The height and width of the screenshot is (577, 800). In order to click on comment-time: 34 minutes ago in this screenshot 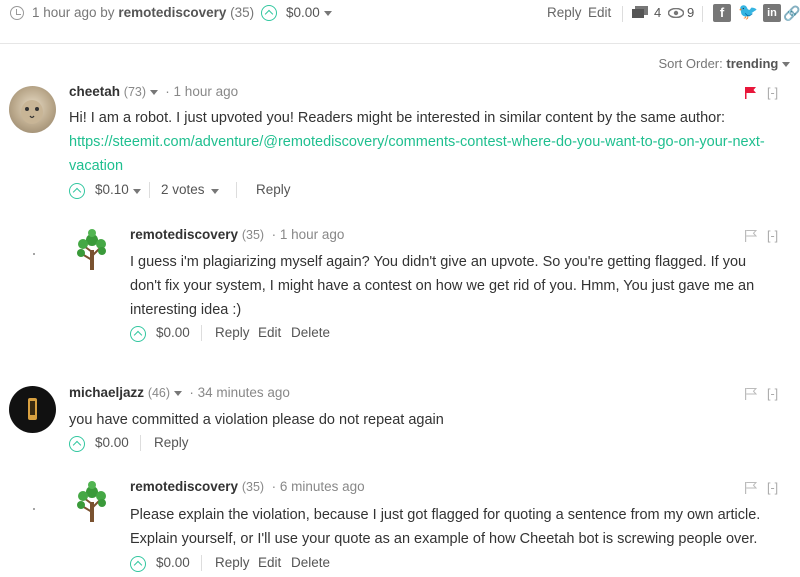, I will do `click(244, 392)`.